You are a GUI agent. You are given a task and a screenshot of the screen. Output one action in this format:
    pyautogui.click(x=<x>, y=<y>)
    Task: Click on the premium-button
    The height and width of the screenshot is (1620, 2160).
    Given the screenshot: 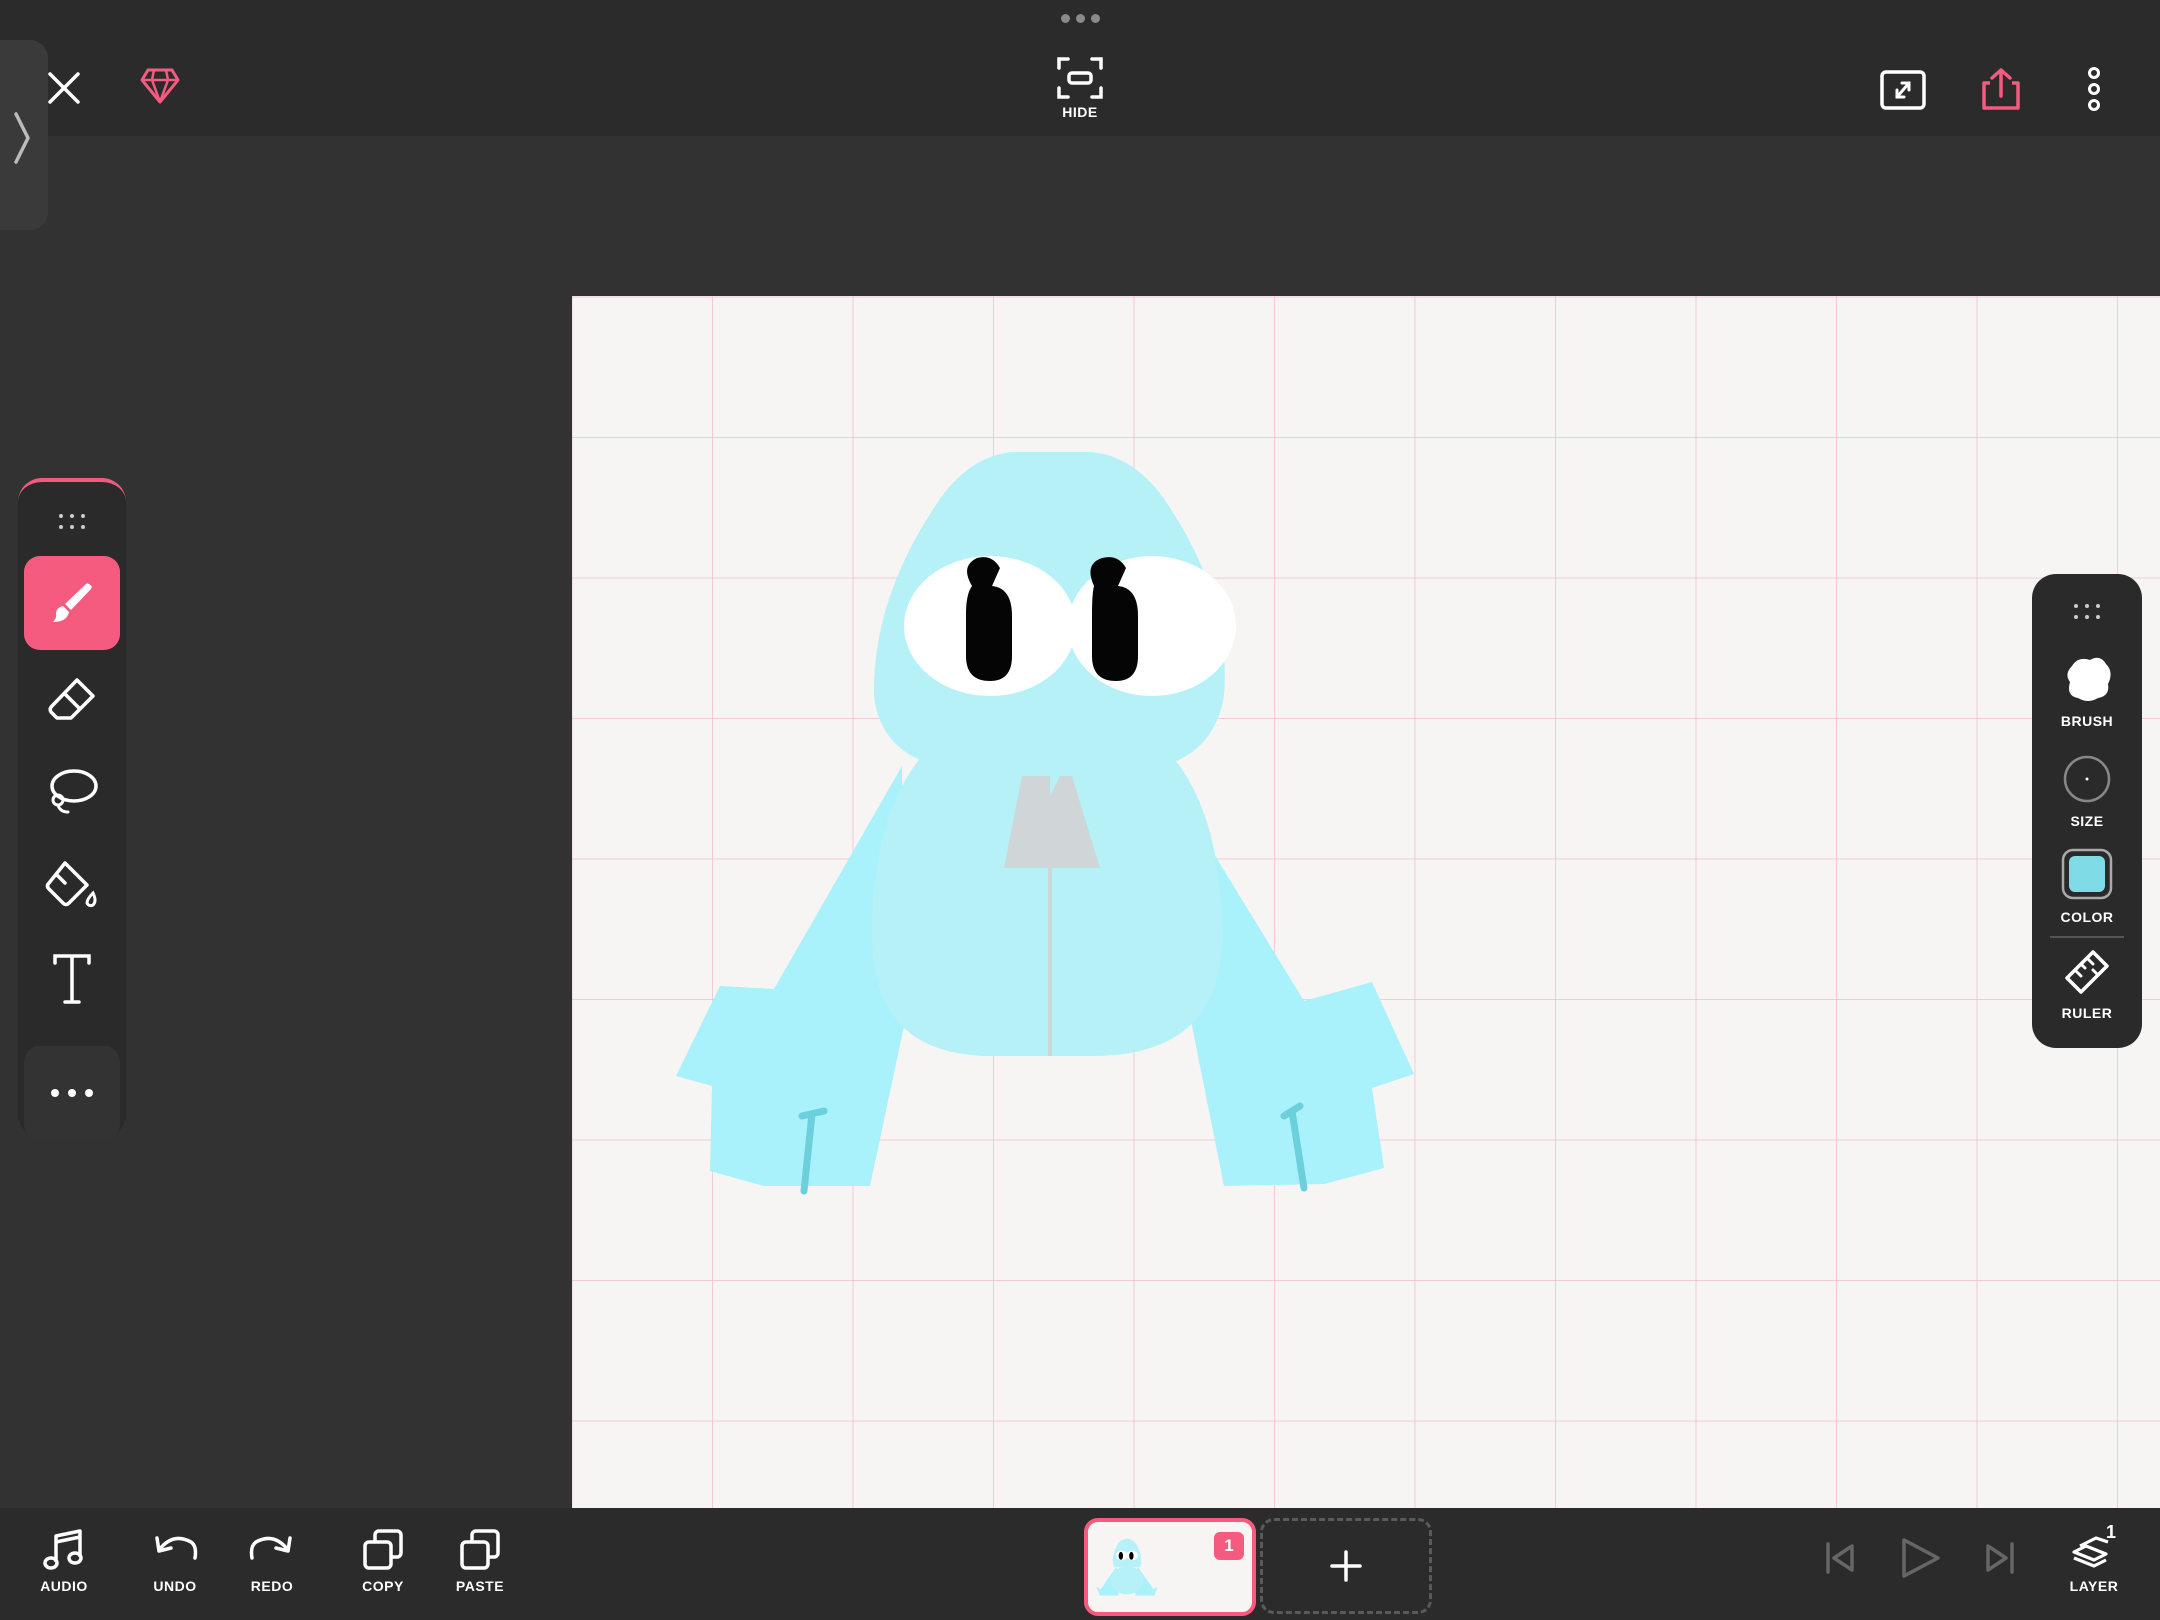 What is the action you would take?
    pyautogui.click(x=160, y=86)
    